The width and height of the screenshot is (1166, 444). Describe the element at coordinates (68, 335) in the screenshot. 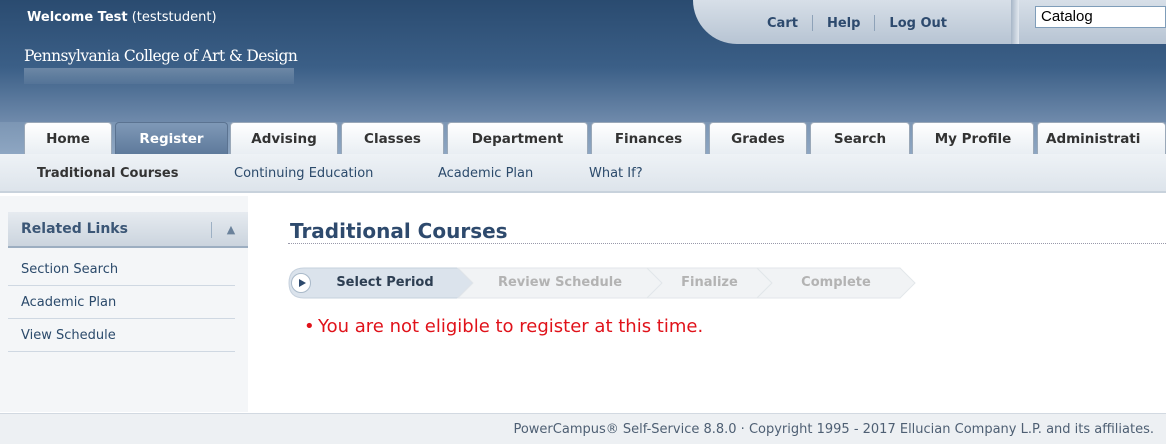

I see `sidebar-link-label: View Schedule` at that location.